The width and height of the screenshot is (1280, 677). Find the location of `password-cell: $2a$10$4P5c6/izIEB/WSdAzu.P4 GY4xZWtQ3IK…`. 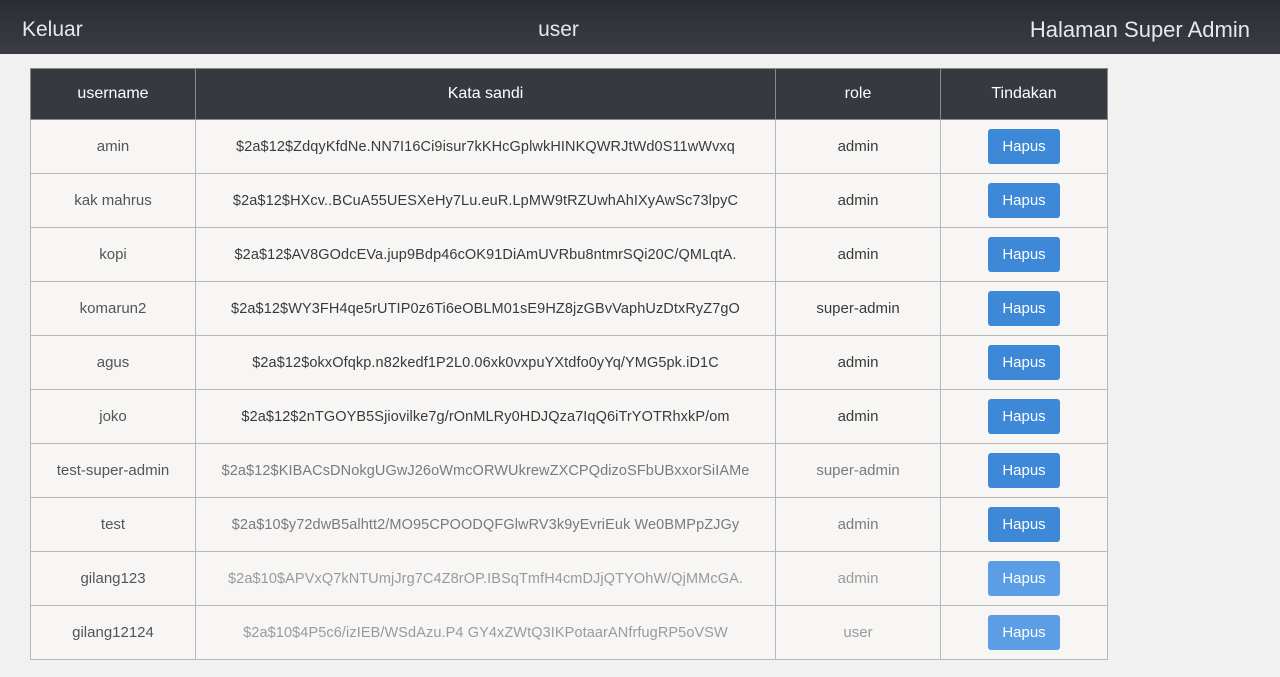

password-cell: $2a$10$4P5c6/izIEB/WSdAzu.P4 GY4xZWtQ3IK… is located at coordinates (485, 632).